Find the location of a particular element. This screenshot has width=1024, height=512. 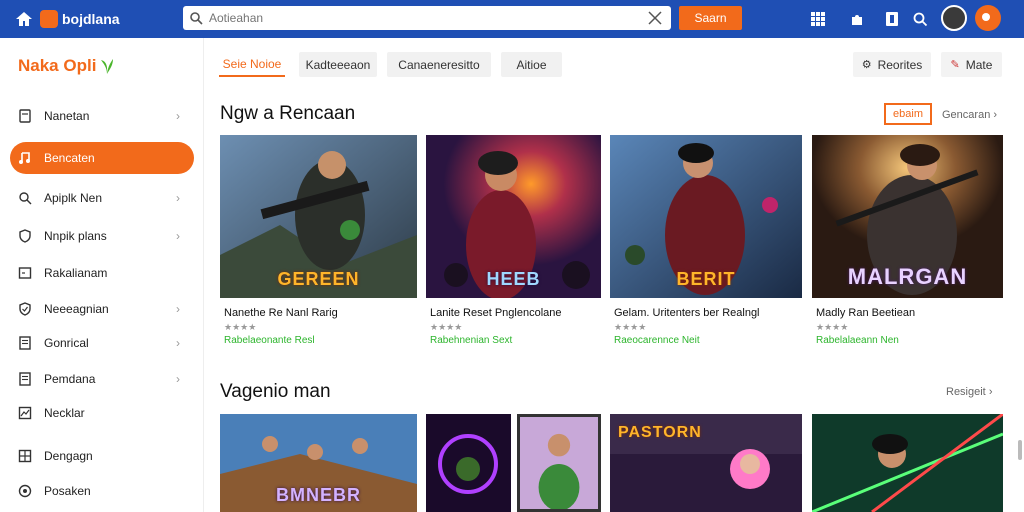

game-card-small: BMNEBR is located at coordinates (318, 463).